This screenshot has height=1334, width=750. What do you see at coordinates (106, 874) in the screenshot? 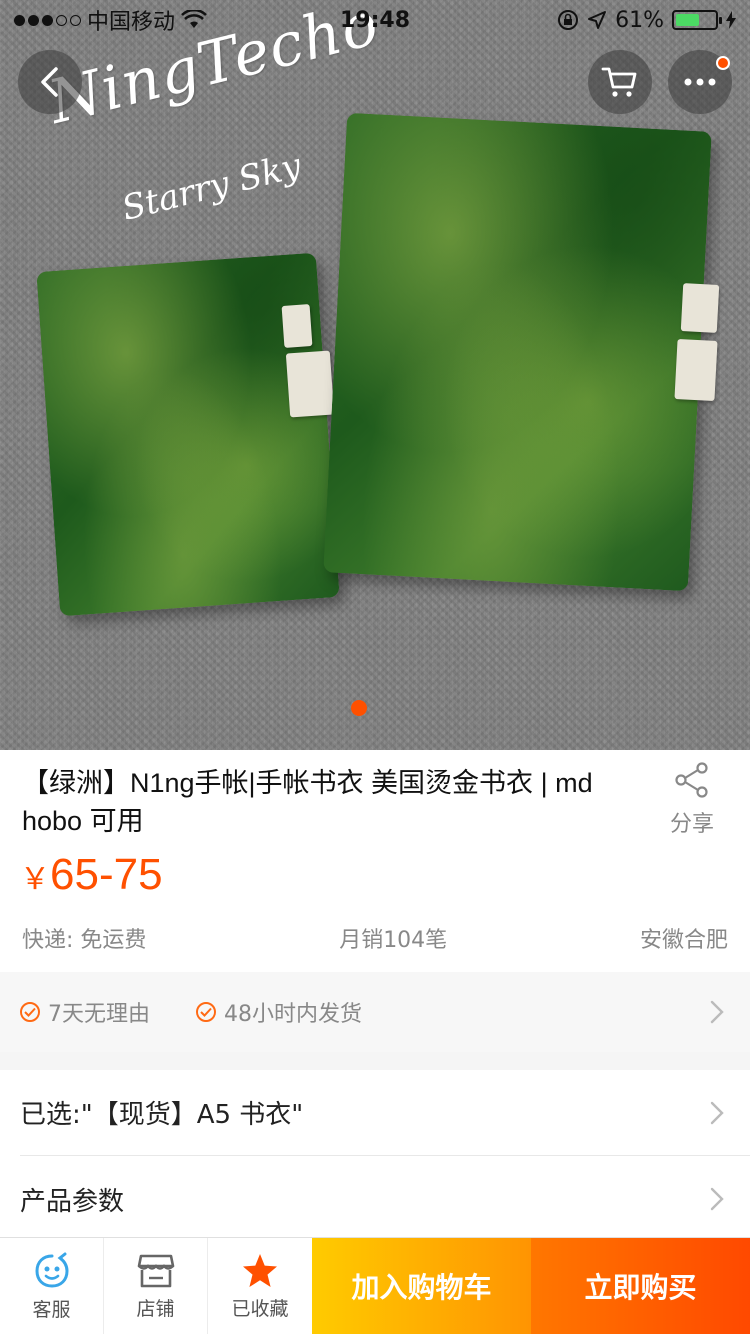
I see `price-range: 65-75` at bounding box center [106, 874].